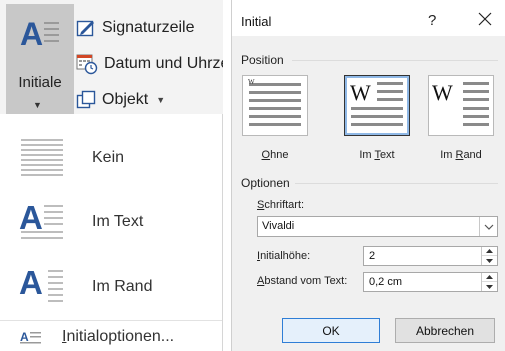 This screenshot has width=505, height=351. I want to click on close-icon, so click(485, 19).